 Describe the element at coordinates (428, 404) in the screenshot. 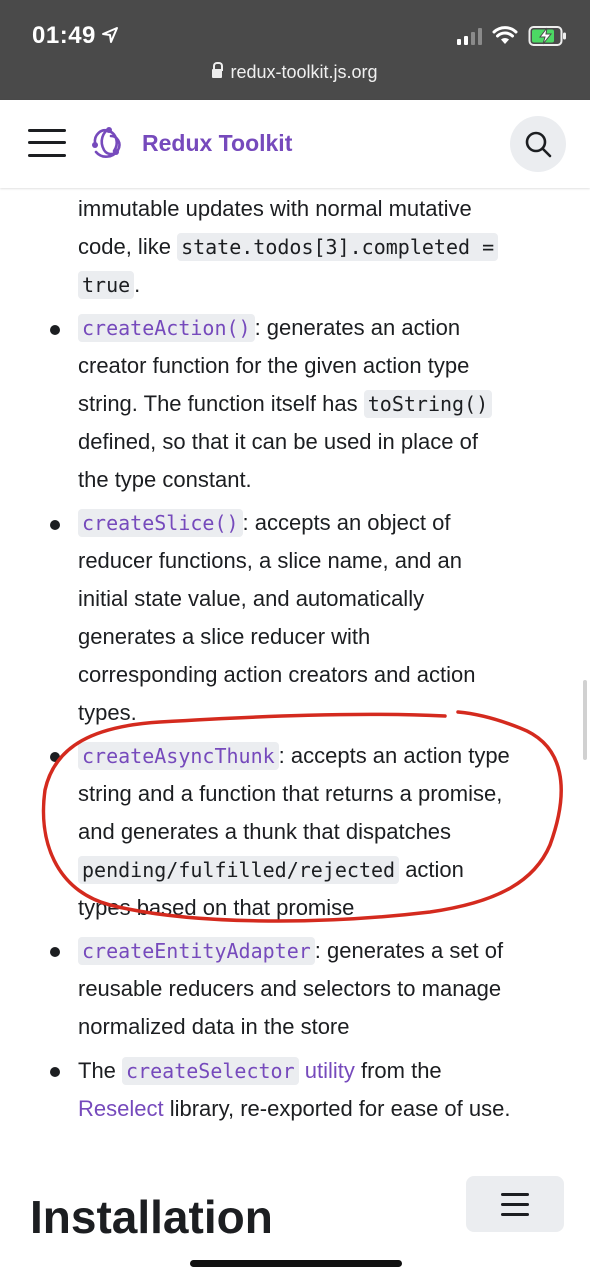

I see `inline-code: toString()` at that location.